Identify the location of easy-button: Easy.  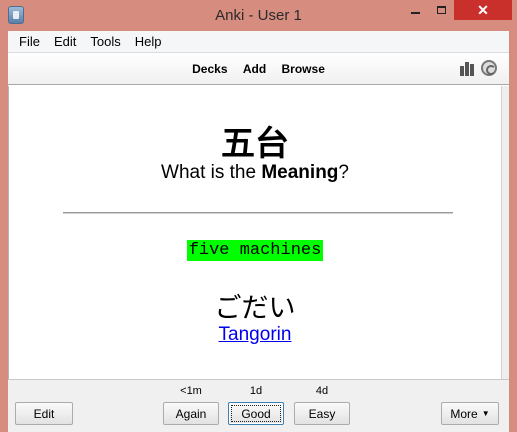
(322, 413).